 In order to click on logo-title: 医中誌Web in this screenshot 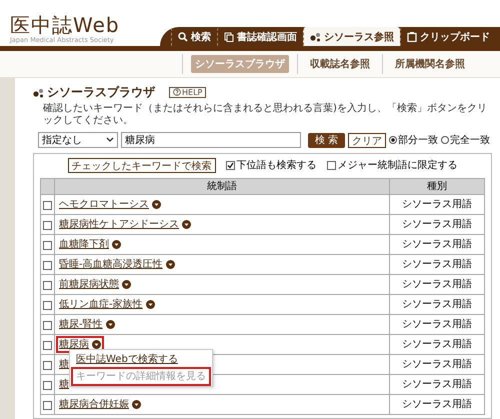, I will do `click(85, 25)`.